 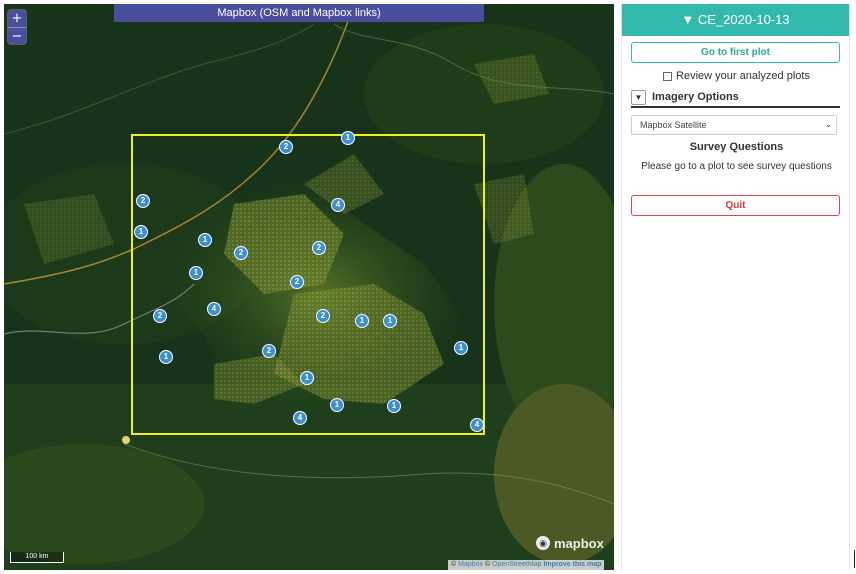 I want to click on osm-attribution-link: OpenStreetMap, so click(x=516, y=564).